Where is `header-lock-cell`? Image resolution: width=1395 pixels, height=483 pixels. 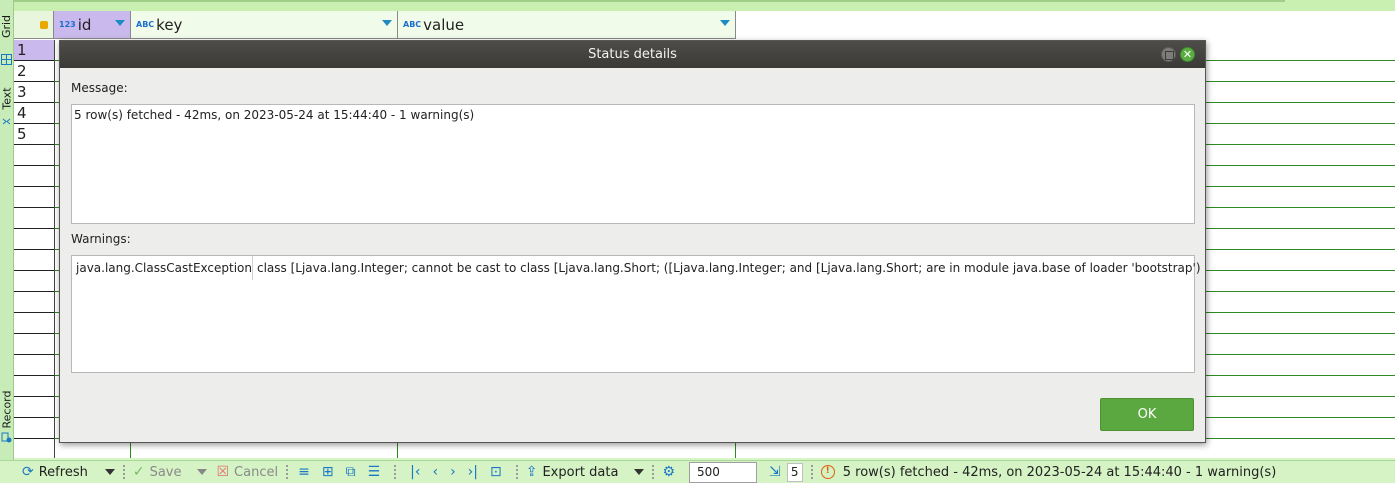
header-lock-cell is located at coordinates (34, 25).